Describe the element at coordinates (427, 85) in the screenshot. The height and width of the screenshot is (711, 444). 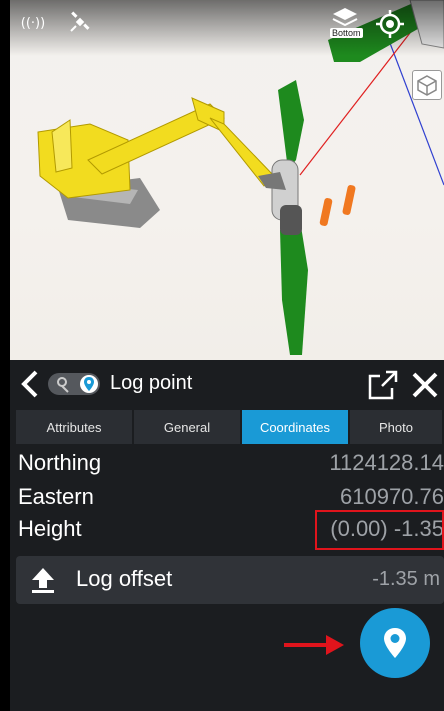
I see `cube-view-icon` at that location.